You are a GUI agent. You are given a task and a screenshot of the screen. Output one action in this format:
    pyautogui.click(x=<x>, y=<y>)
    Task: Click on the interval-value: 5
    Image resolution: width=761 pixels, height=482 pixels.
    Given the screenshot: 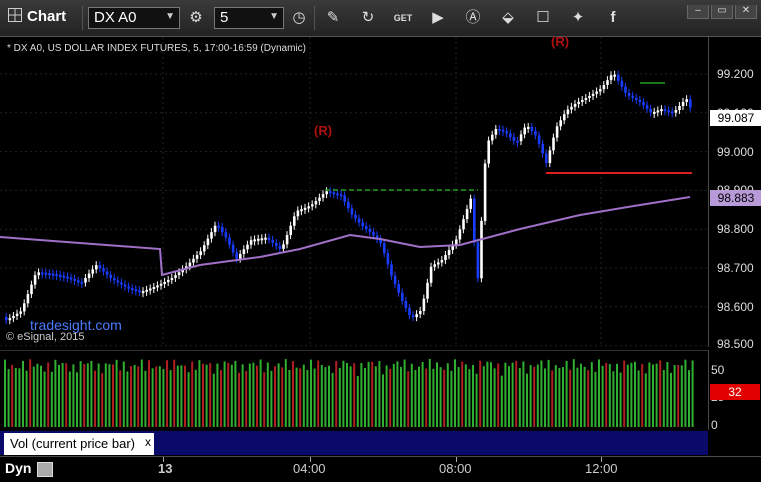 What is the action you would take?
    pyautogui.click(x=224, y=17)
    